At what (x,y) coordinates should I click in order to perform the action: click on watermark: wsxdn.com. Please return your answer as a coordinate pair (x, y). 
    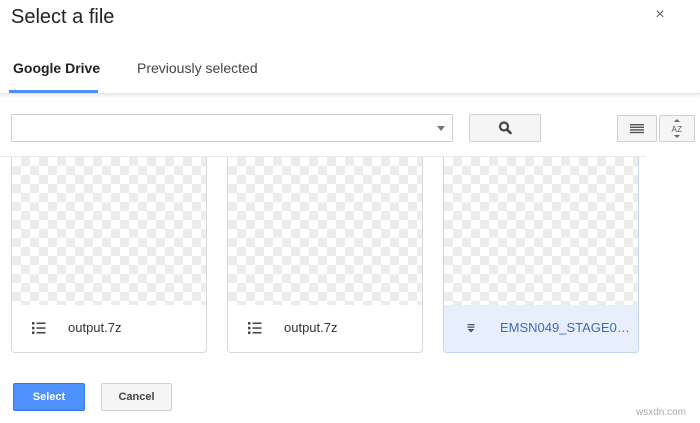
    Looking at the image, I should click on (661, 412).